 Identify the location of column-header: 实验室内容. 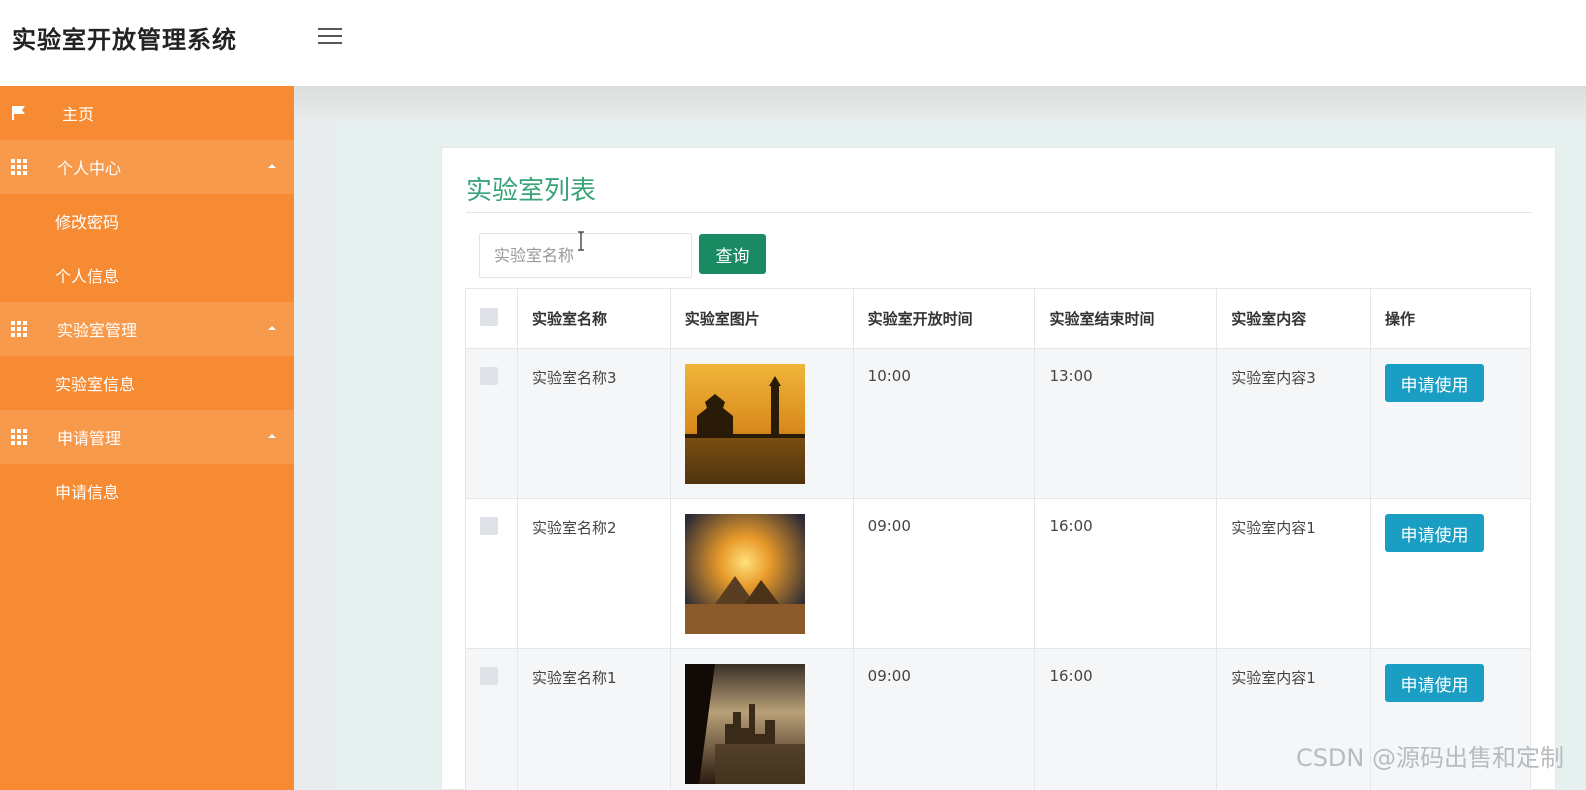
(1293, 318).